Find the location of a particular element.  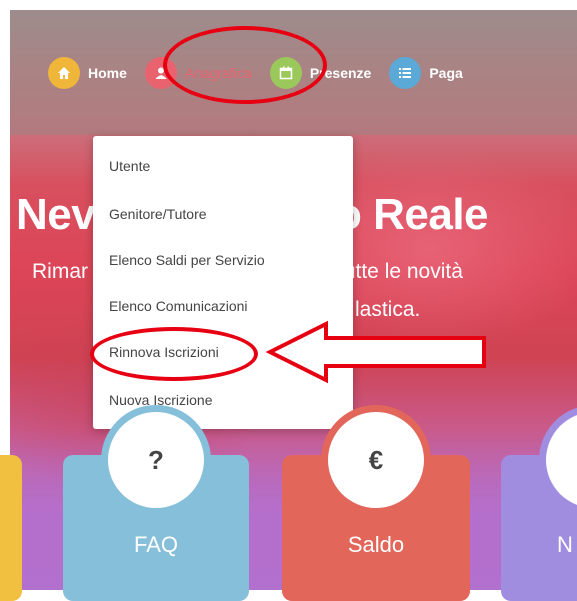

hero-title: Nev o Reale is located at coordinates (252, 215).